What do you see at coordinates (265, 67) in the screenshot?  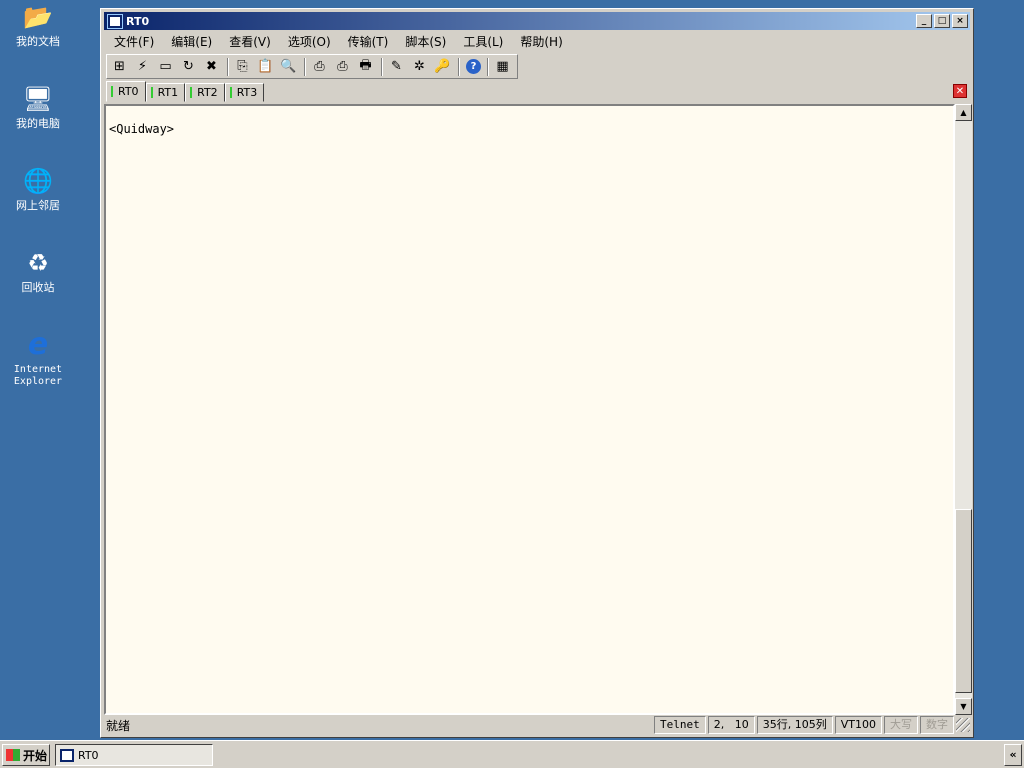 I see `paste-icon: 📋` at bounding box center [265, 67].